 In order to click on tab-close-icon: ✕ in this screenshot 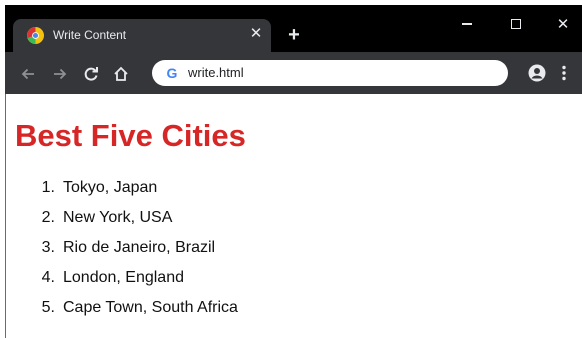, I will do `click(256, 34)`.